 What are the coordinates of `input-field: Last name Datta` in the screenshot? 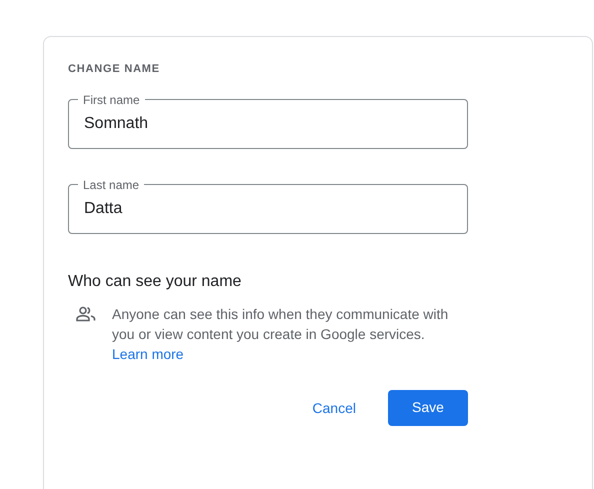 It's located at (268, 206).